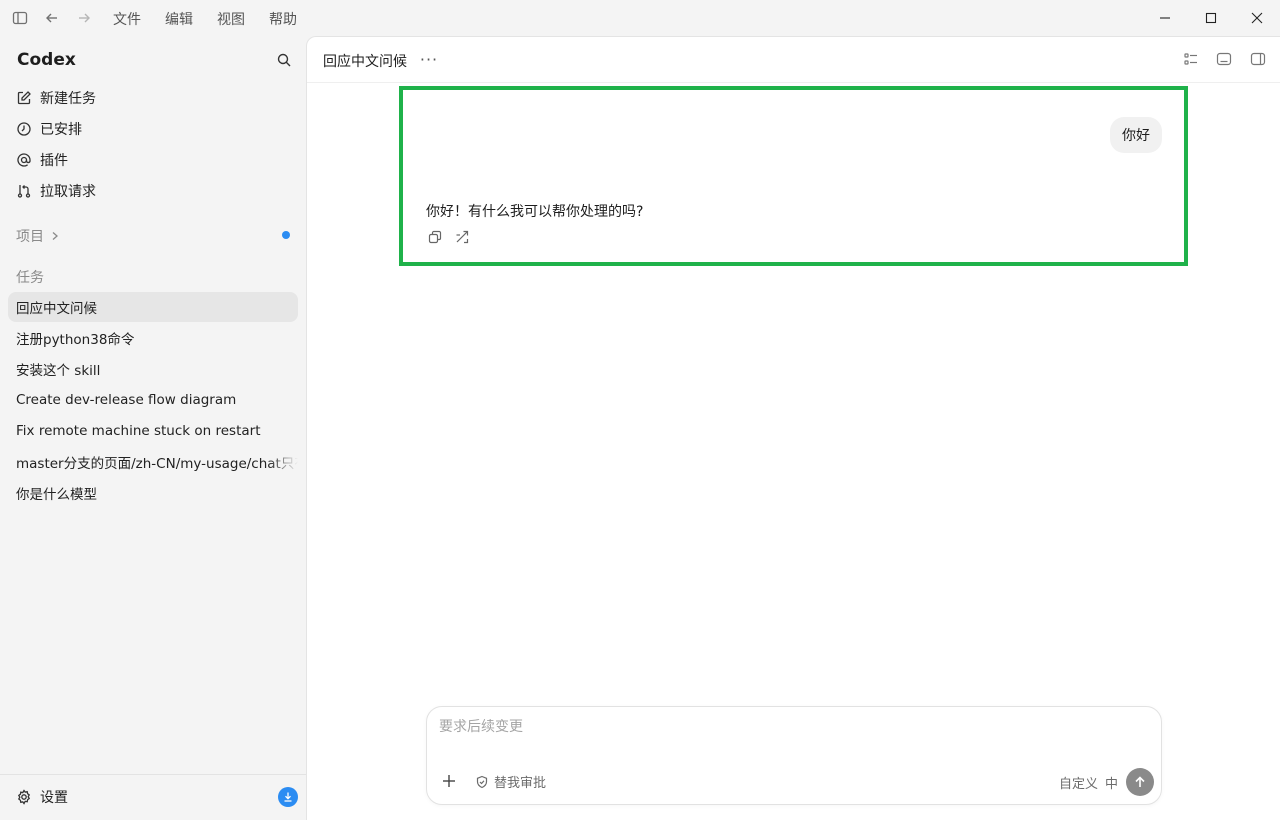 The image size is (1280, 820). I want to click on maximize-button, so click(1211, 18).